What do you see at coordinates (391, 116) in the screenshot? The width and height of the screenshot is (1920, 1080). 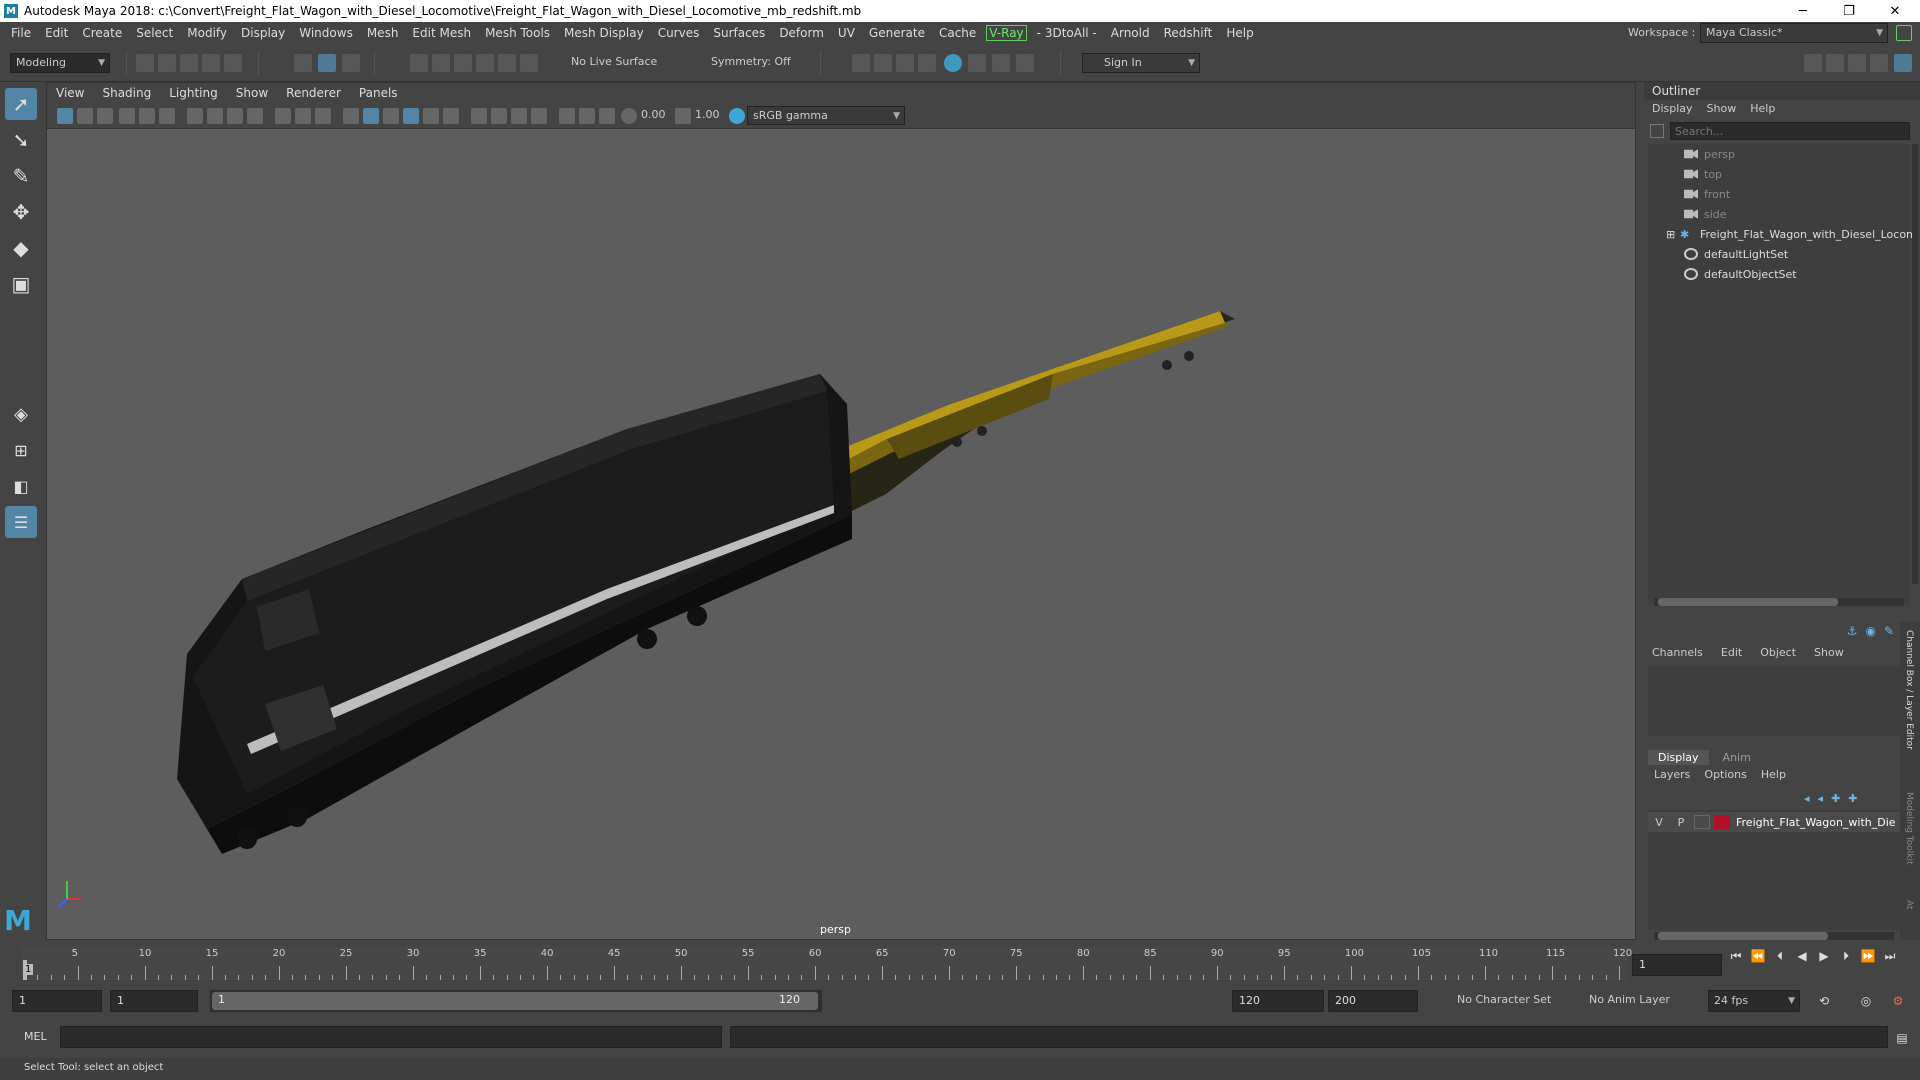 I see `wireframe-on-shaded-icon` at bounding box center [391, 116].